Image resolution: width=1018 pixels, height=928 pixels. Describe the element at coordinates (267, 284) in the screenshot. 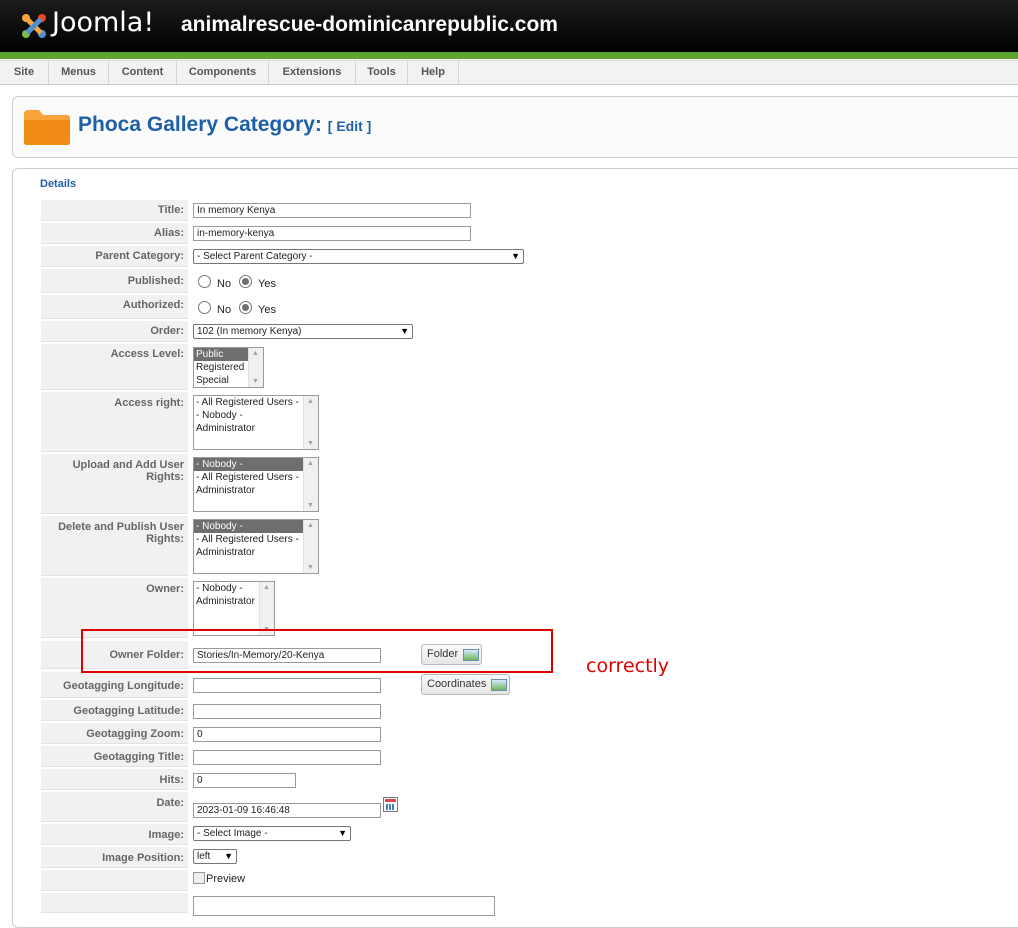

I see `published-yes-label: Yes` at that location.